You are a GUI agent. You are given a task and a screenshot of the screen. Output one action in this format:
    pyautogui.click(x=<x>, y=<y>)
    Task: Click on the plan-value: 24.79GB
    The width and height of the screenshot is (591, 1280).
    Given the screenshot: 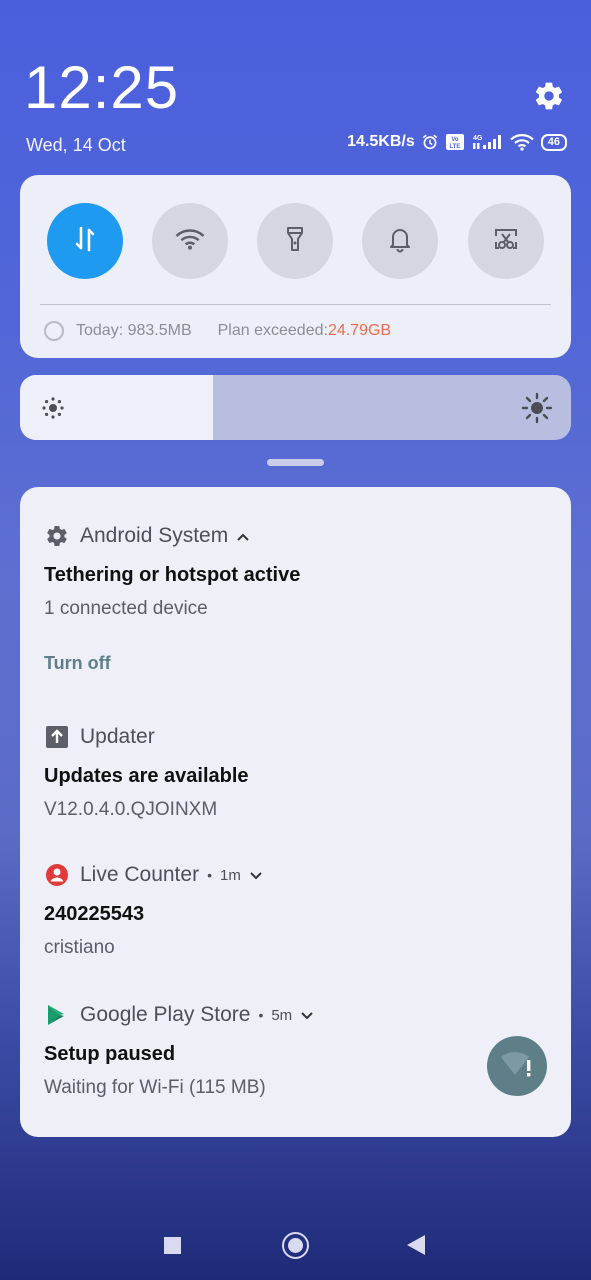 What is the action you would take?
    pyautogui.click(x=359, y=330)
    